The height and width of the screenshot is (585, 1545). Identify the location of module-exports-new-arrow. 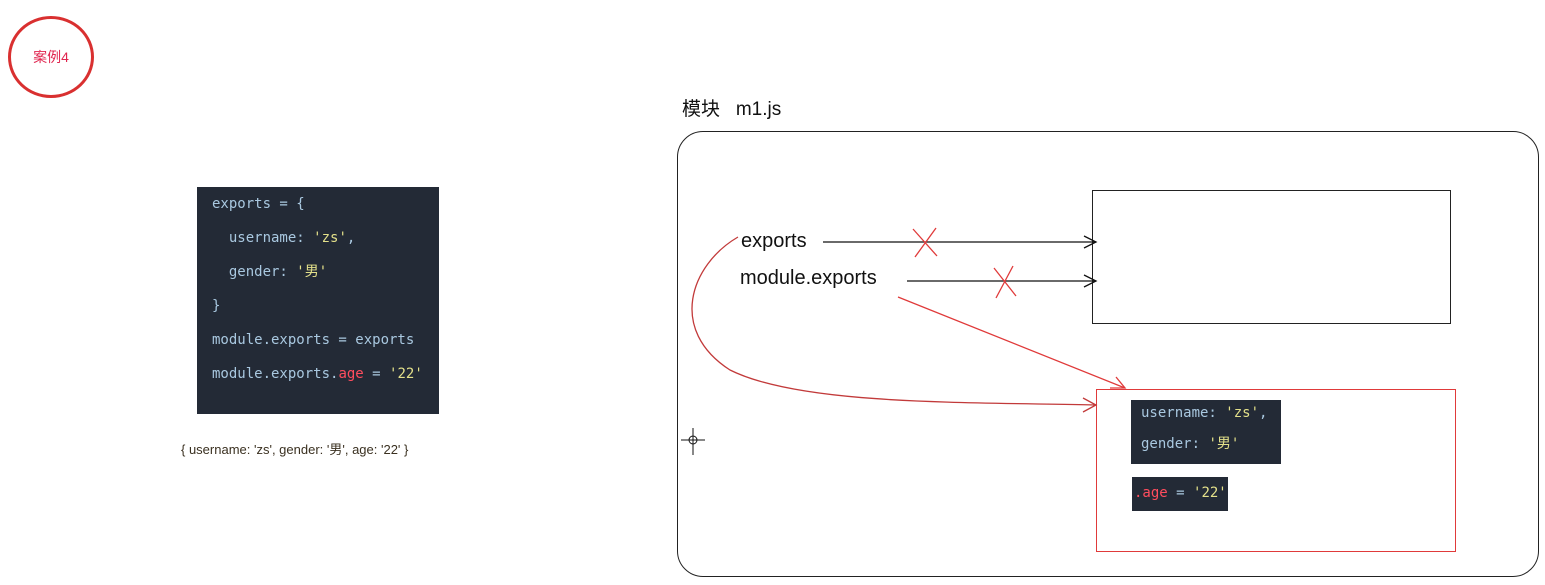
(1012, 342).